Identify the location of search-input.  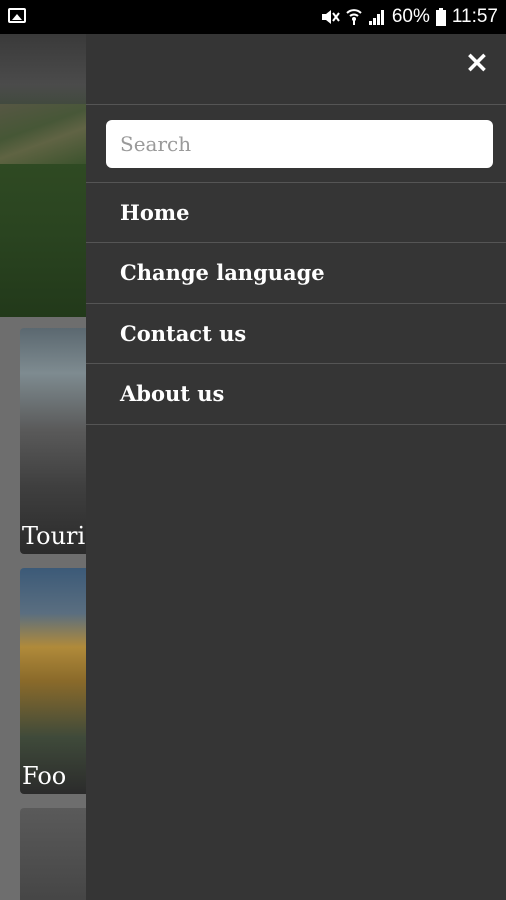
(299, 144).